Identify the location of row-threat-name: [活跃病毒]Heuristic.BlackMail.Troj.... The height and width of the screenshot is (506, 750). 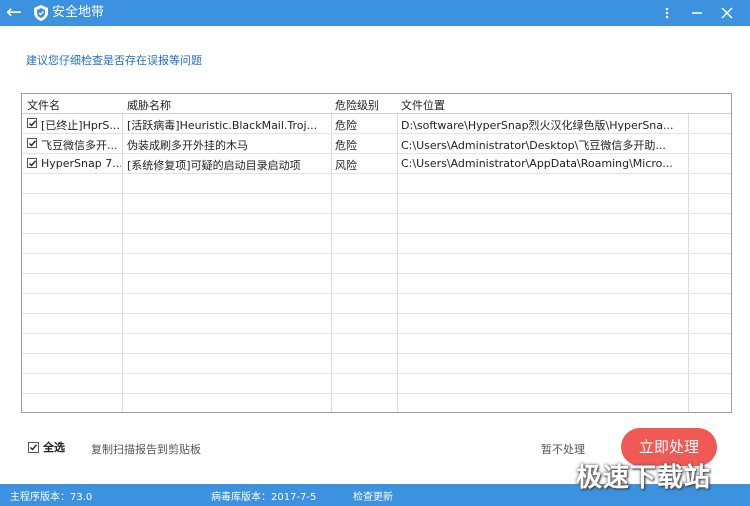
(222, 125).